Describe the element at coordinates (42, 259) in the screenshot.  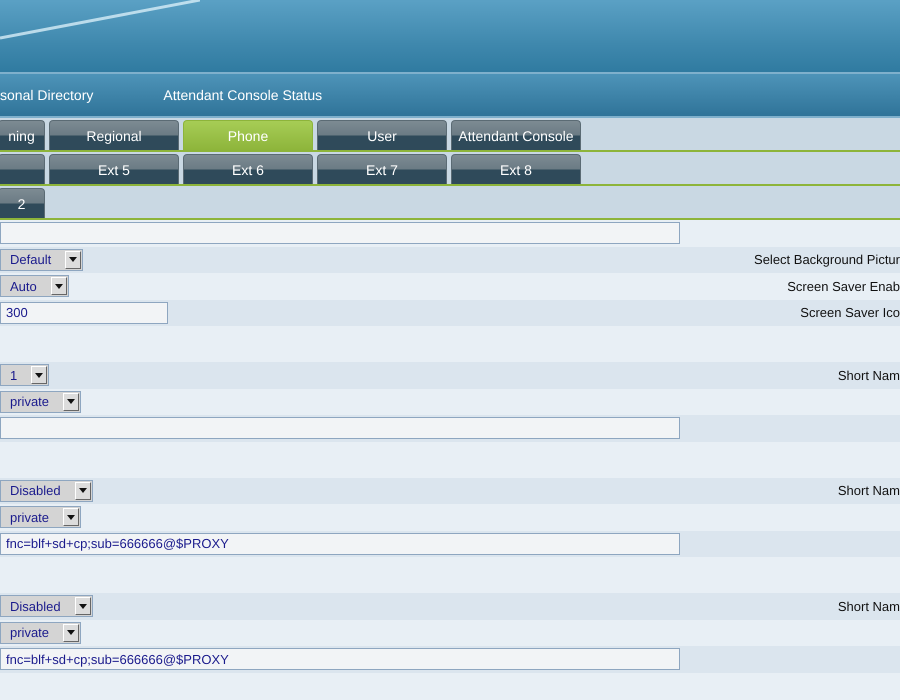
I see `dropdown: Default` at that location.